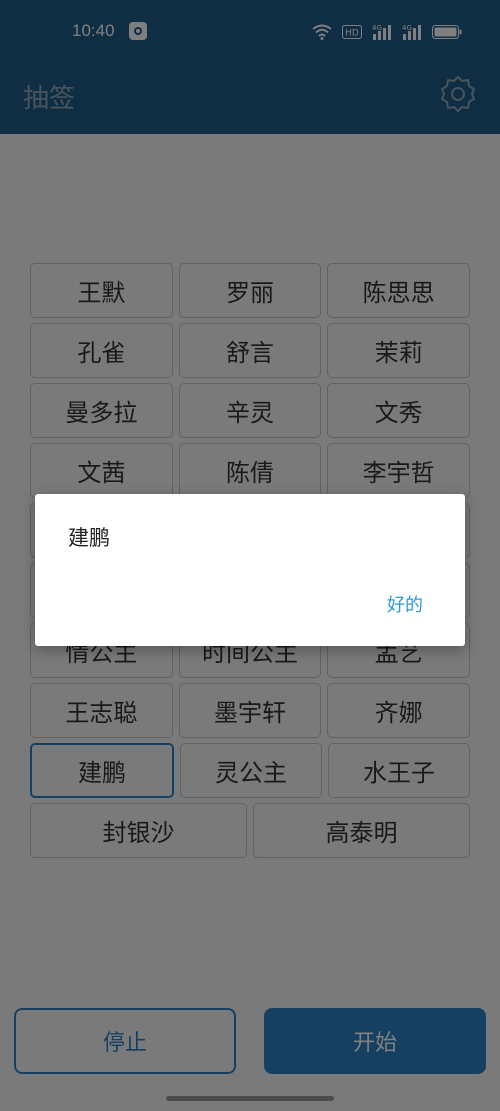 Image resolution: width=500 pixels, height=1111 pixels. Describe the element at coordinates (405, 604) in the screenshot. I see `dialog-ok-button: 好的` at that location.